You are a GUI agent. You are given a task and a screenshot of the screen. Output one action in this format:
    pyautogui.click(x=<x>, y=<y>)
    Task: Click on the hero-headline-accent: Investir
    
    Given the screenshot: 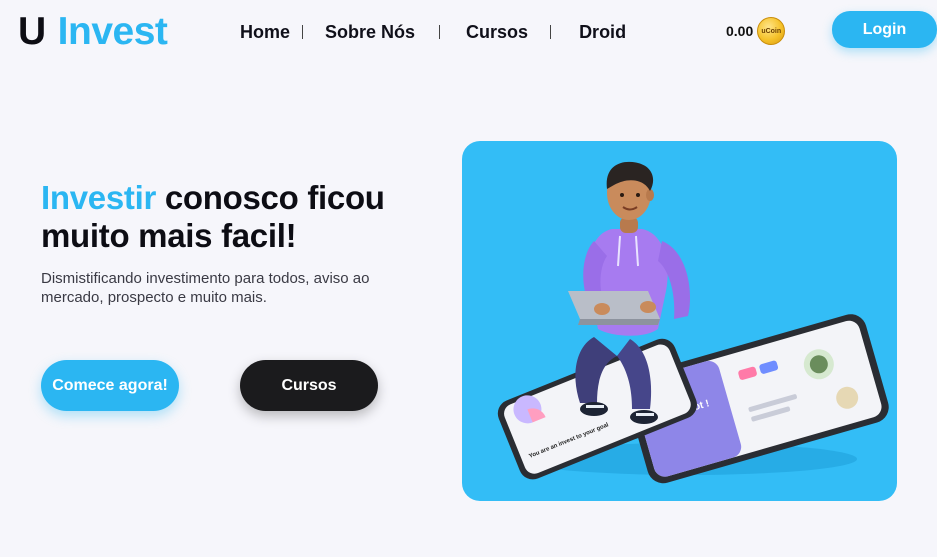 What is the action you would take?
    pyautogui.click(x=98, y=197)
    